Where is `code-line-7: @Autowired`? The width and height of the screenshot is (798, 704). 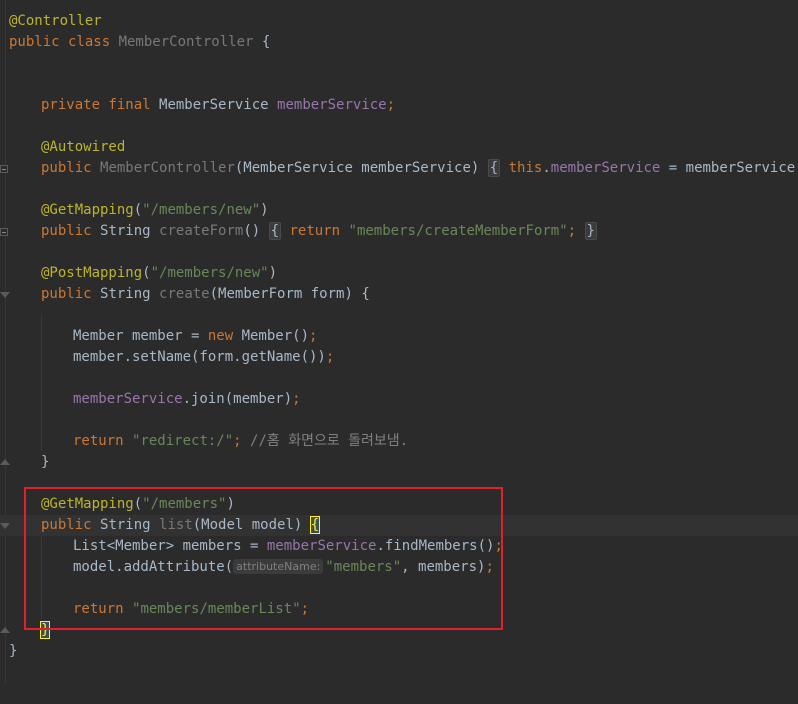
code-line-7: @Autowired is located at coordinates (399, 147).